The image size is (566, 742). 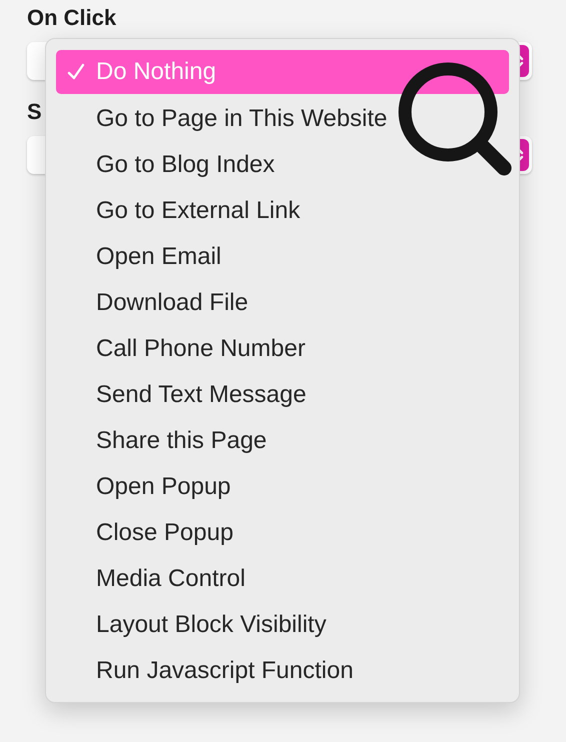 What do you see at coordinates (282, 395) in the screenshot?
I see `menu-item: Send Text Message` at bounding box center [282, 395].